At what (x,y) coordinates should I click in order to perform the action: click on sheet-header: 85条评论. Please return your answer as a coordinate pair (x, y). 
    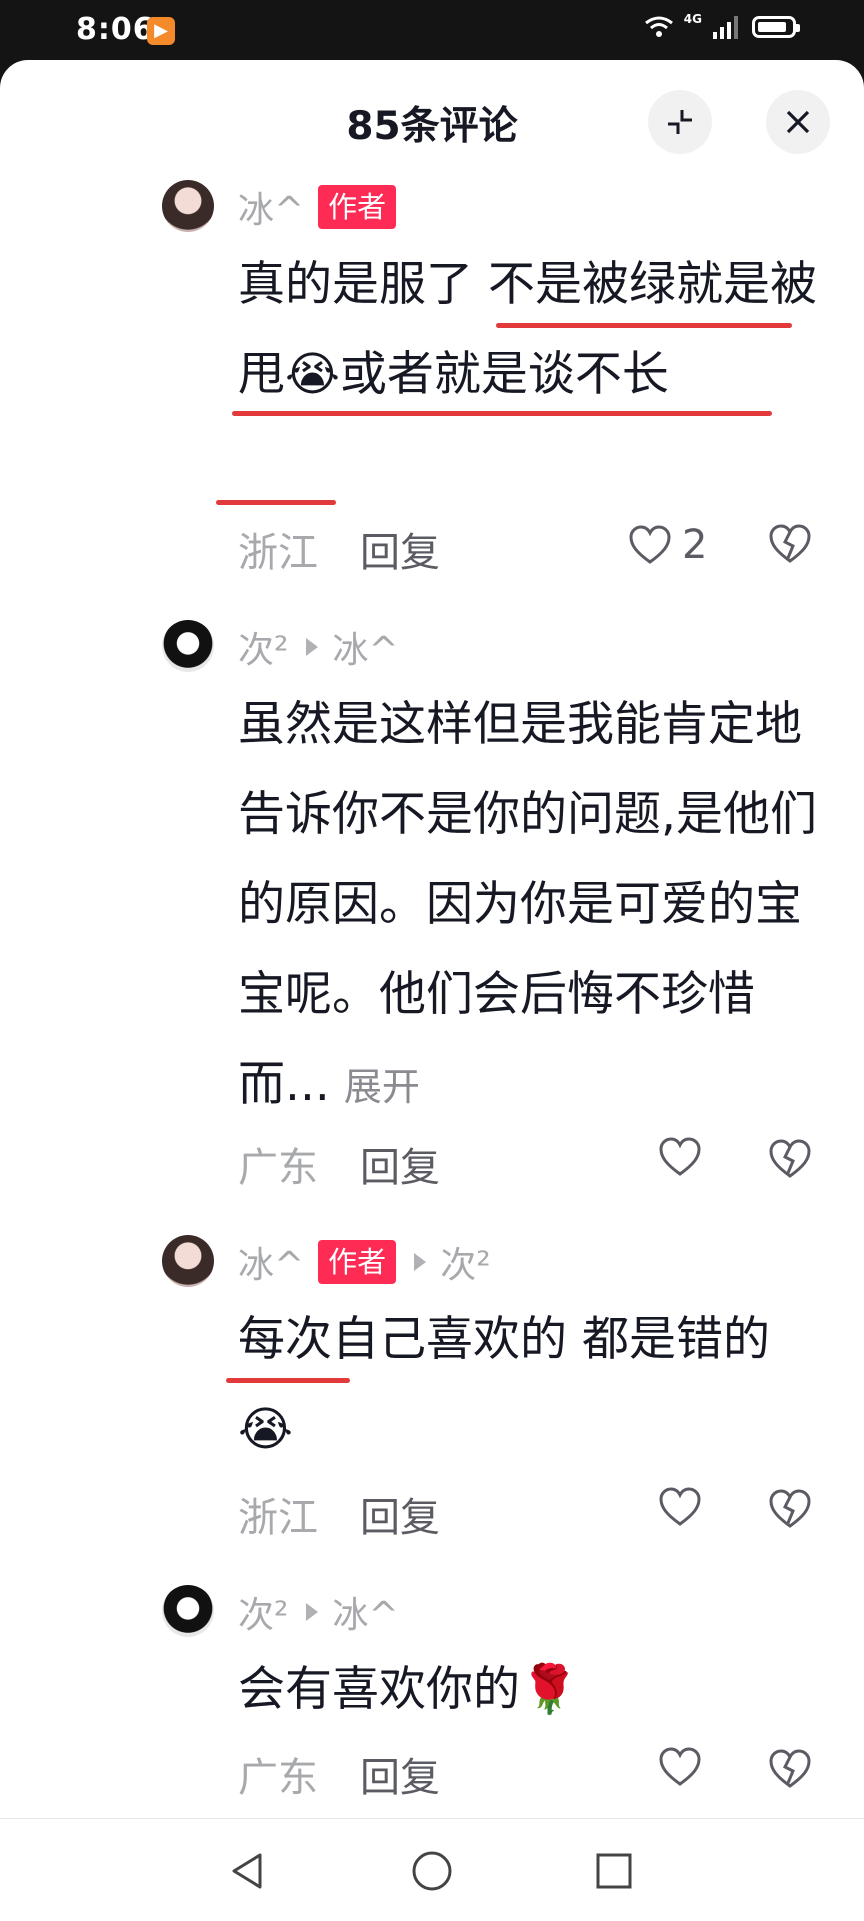
    Looking at the image, I should click on (432, 119).